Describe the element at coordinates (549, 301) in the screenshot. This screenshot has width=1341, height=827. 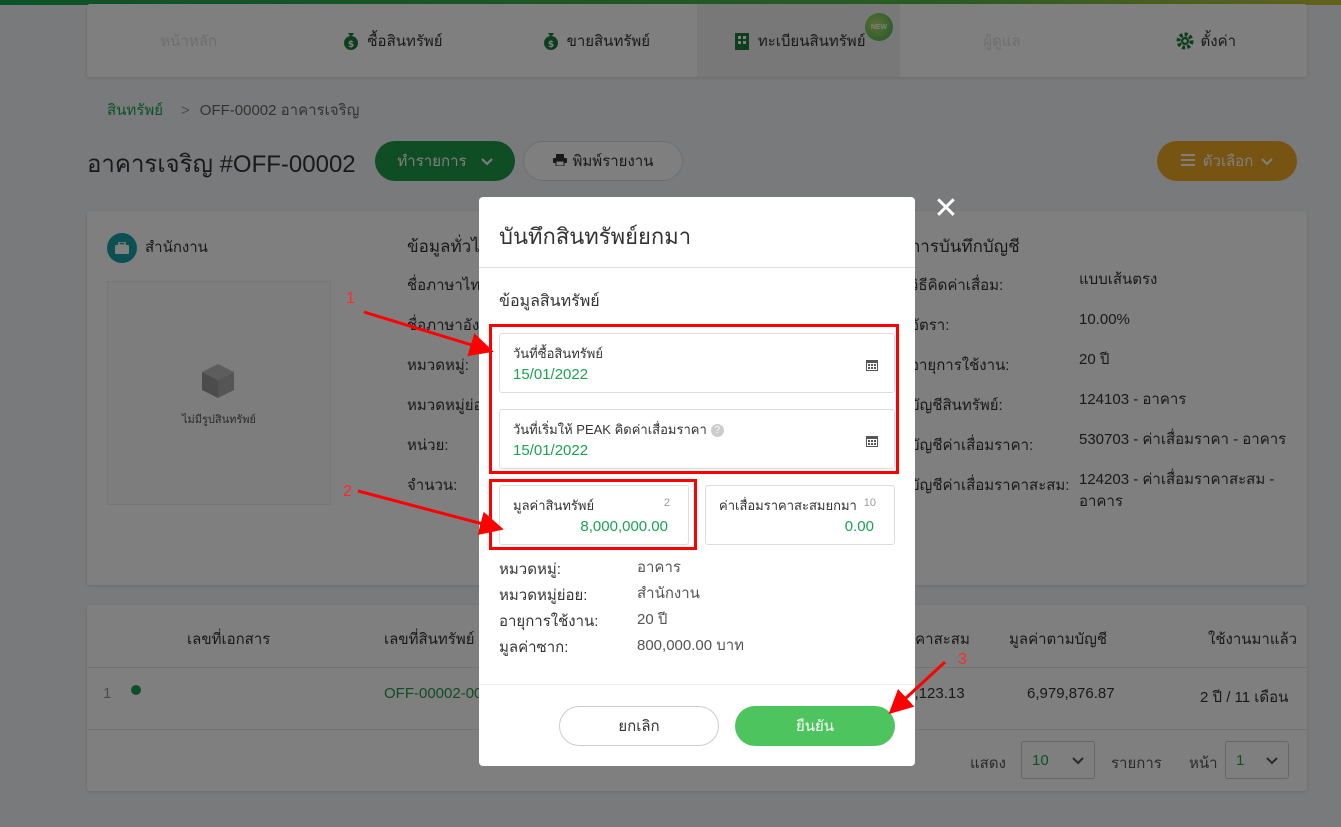
I see `section-title: ข้อมูลสินทรัพย์` at that location.